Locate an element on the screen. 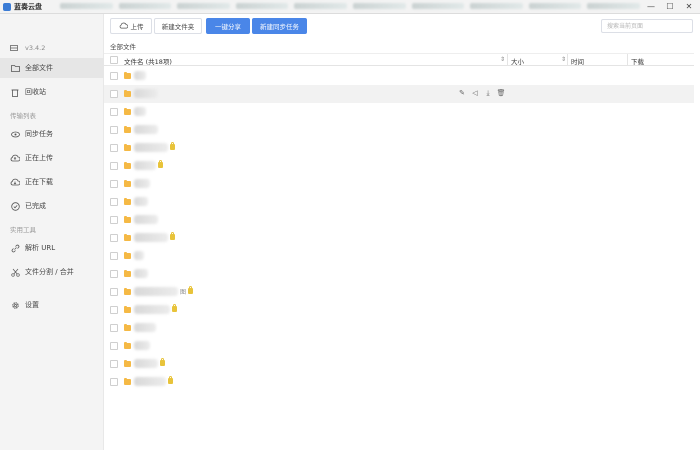 Image resolution: width=700 pixels, height=450 pixels. sidebar-item-sync-tasks: 同步任务 is located at coordinates (52, 134).